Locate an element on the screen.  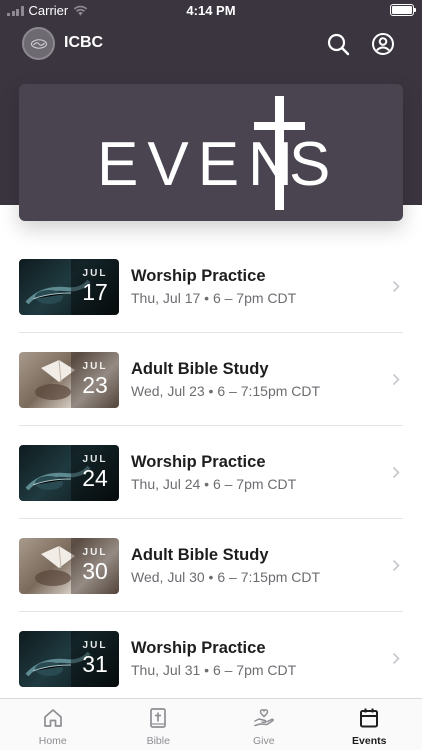
app-header: ICBC is located at coordinates (211, 44).